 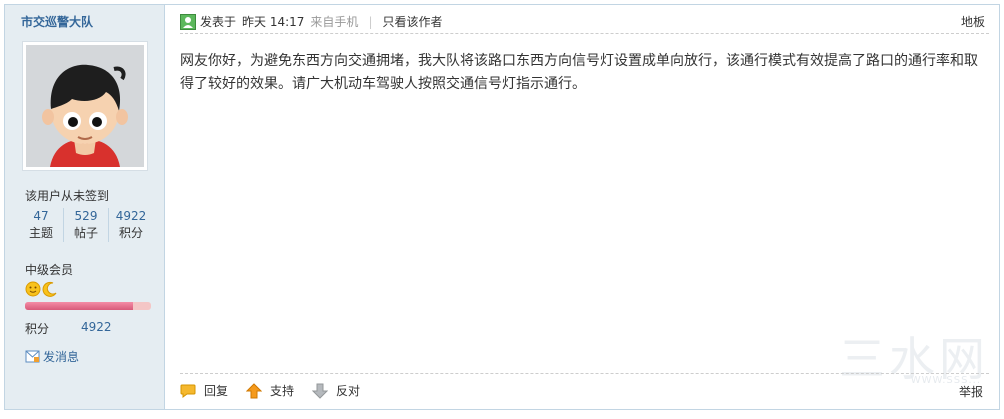 I want to click on stat-label: 积分, so click(x=130, y=233).